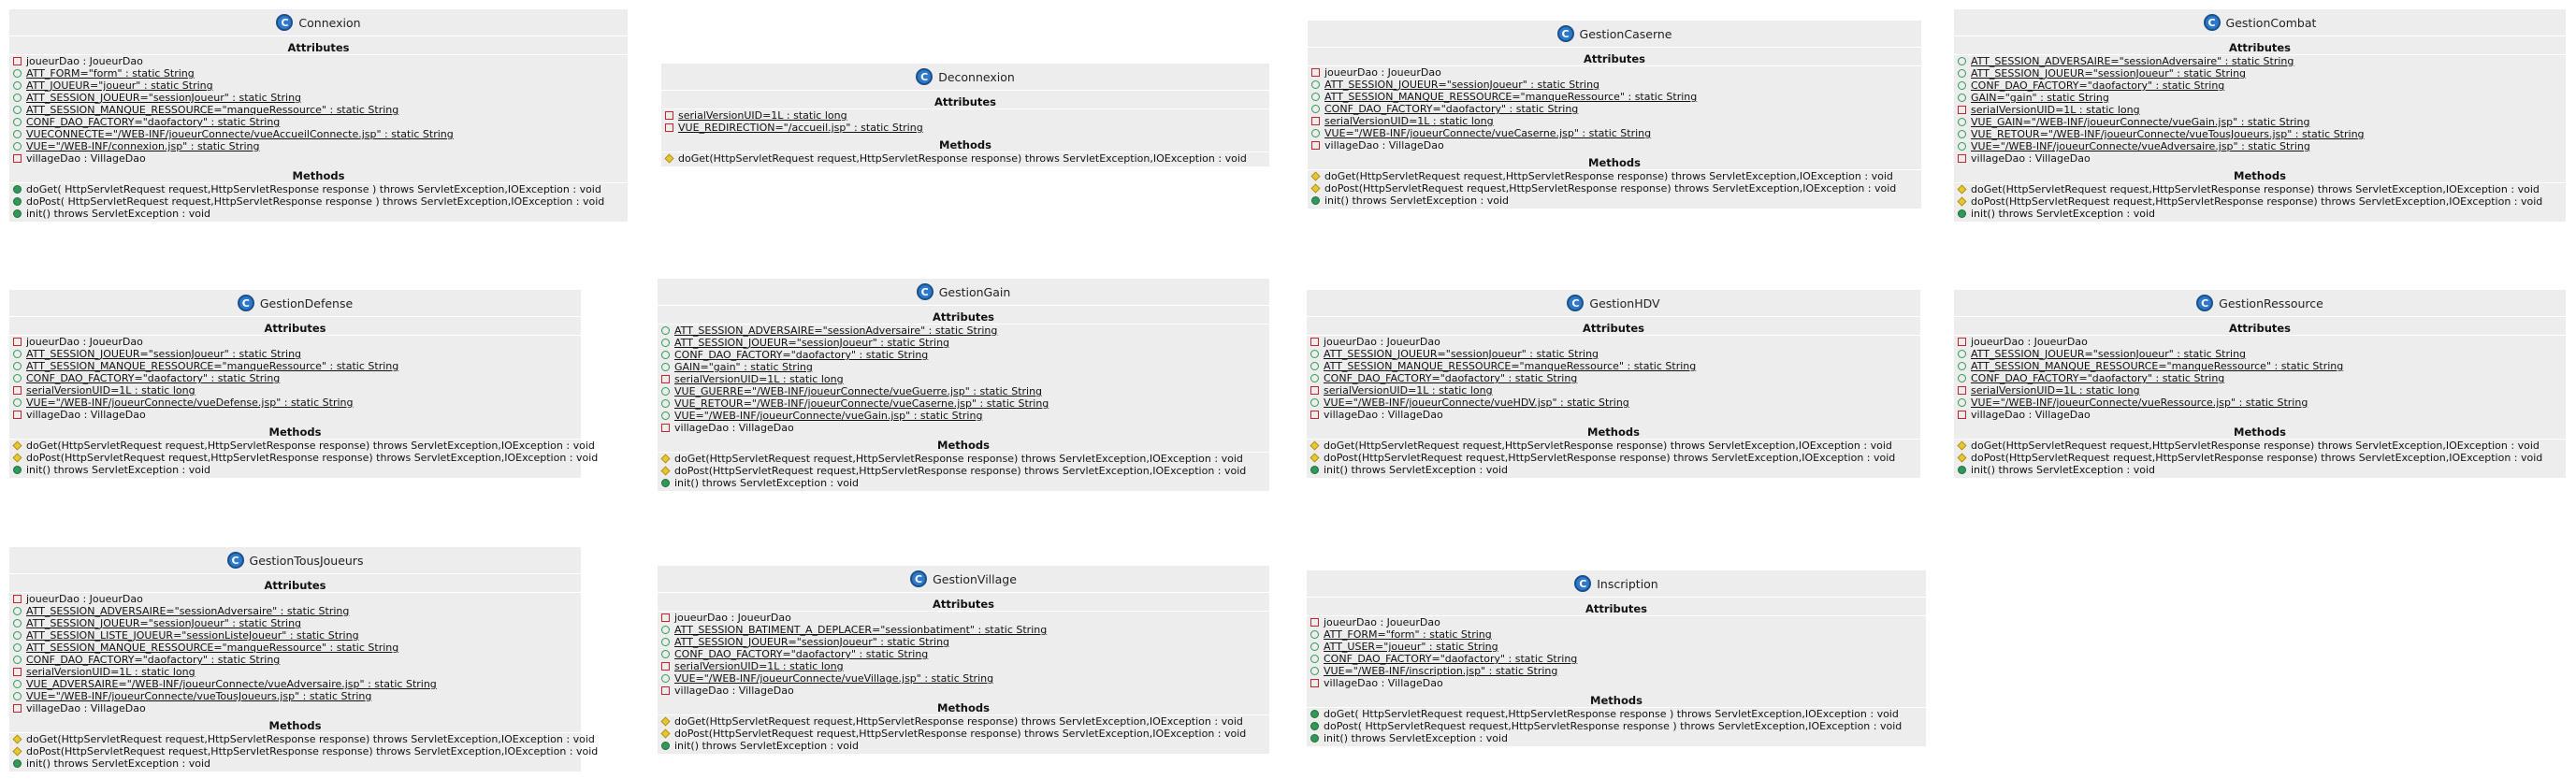 The image size is (2576, 779). What do you see at coordinates (743, 367) in the screenshot?
I see `attribute-text: GAIN="gain" : static String` at bounding box center [743, 367].